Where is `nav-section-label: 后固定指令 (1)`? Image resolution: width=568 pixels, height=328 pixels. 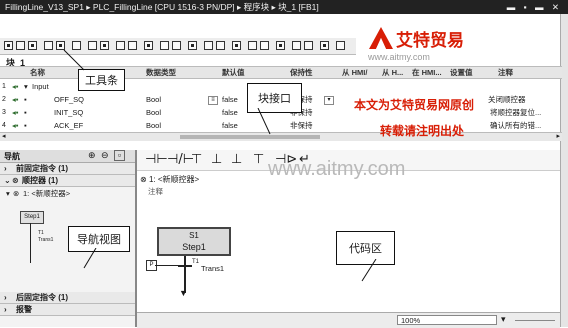
nav-section-label: 后固定指令 (1) is located at coordinates (42, 297).